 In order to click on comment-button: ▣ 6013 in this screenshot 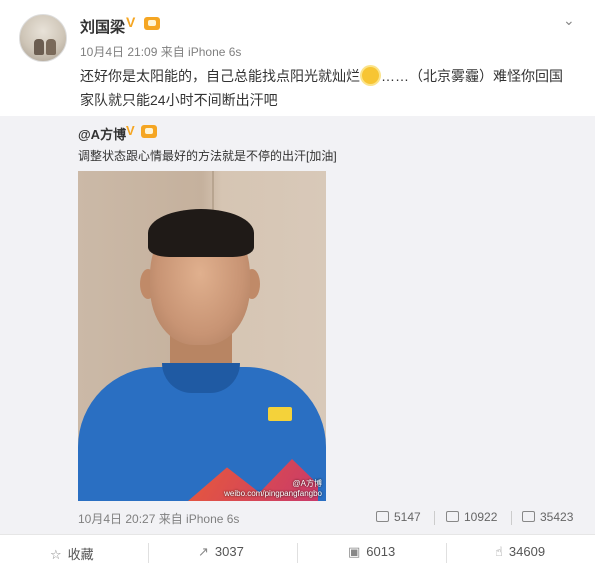, I will do `click(371, 552)`.